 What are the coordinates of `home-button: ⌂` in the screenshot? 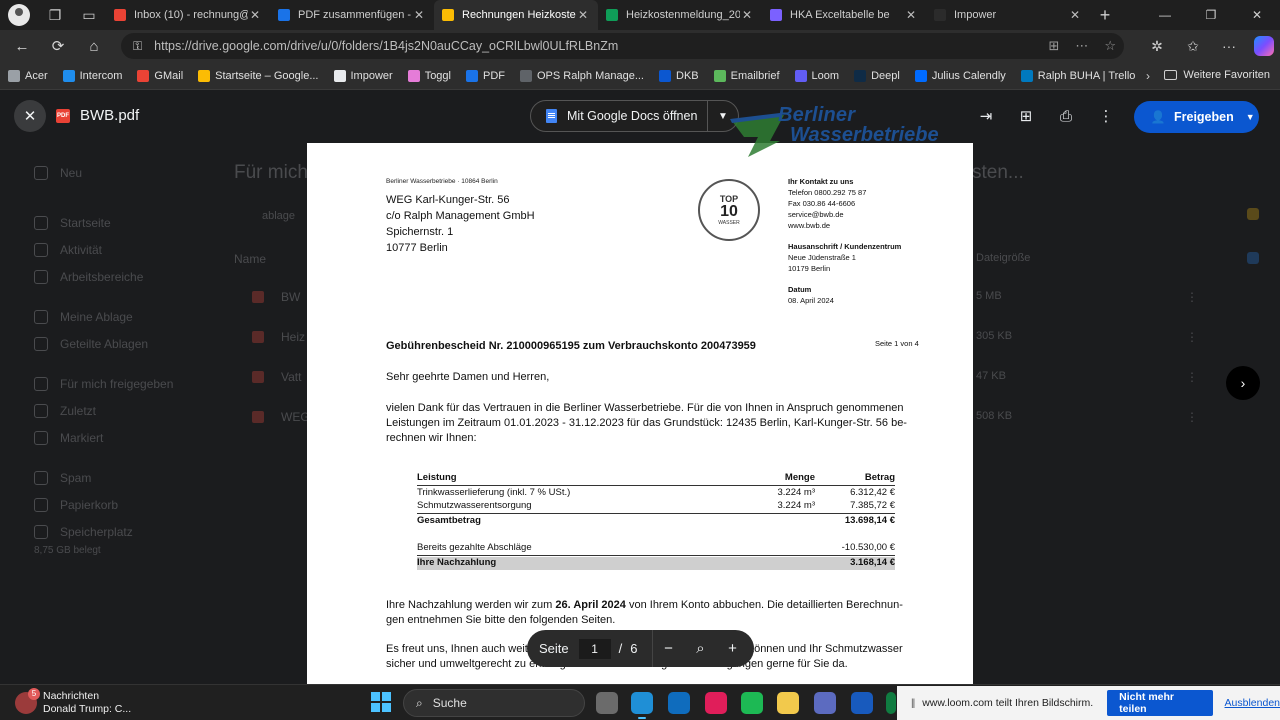 It's located at (94, 46).